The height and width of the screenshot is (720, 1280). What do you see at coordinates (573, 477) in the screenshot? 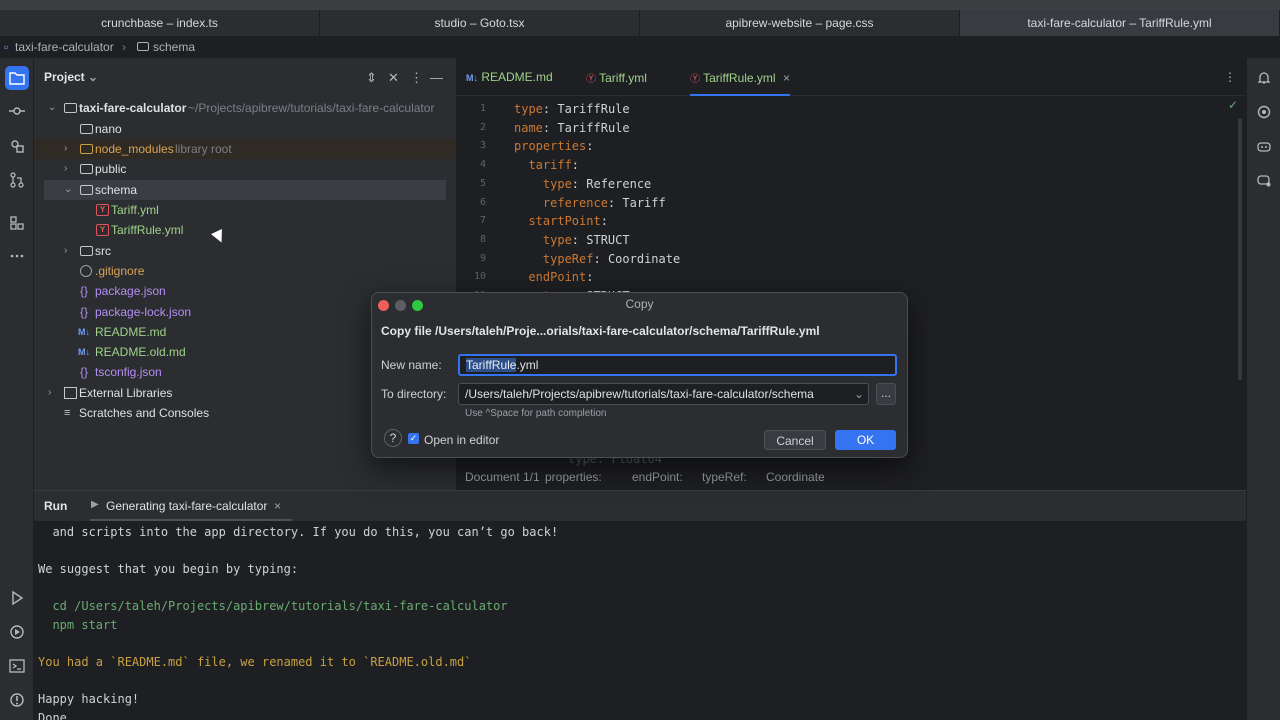
I see `crumb-properties: properties:` at bounding box center [573, 477].